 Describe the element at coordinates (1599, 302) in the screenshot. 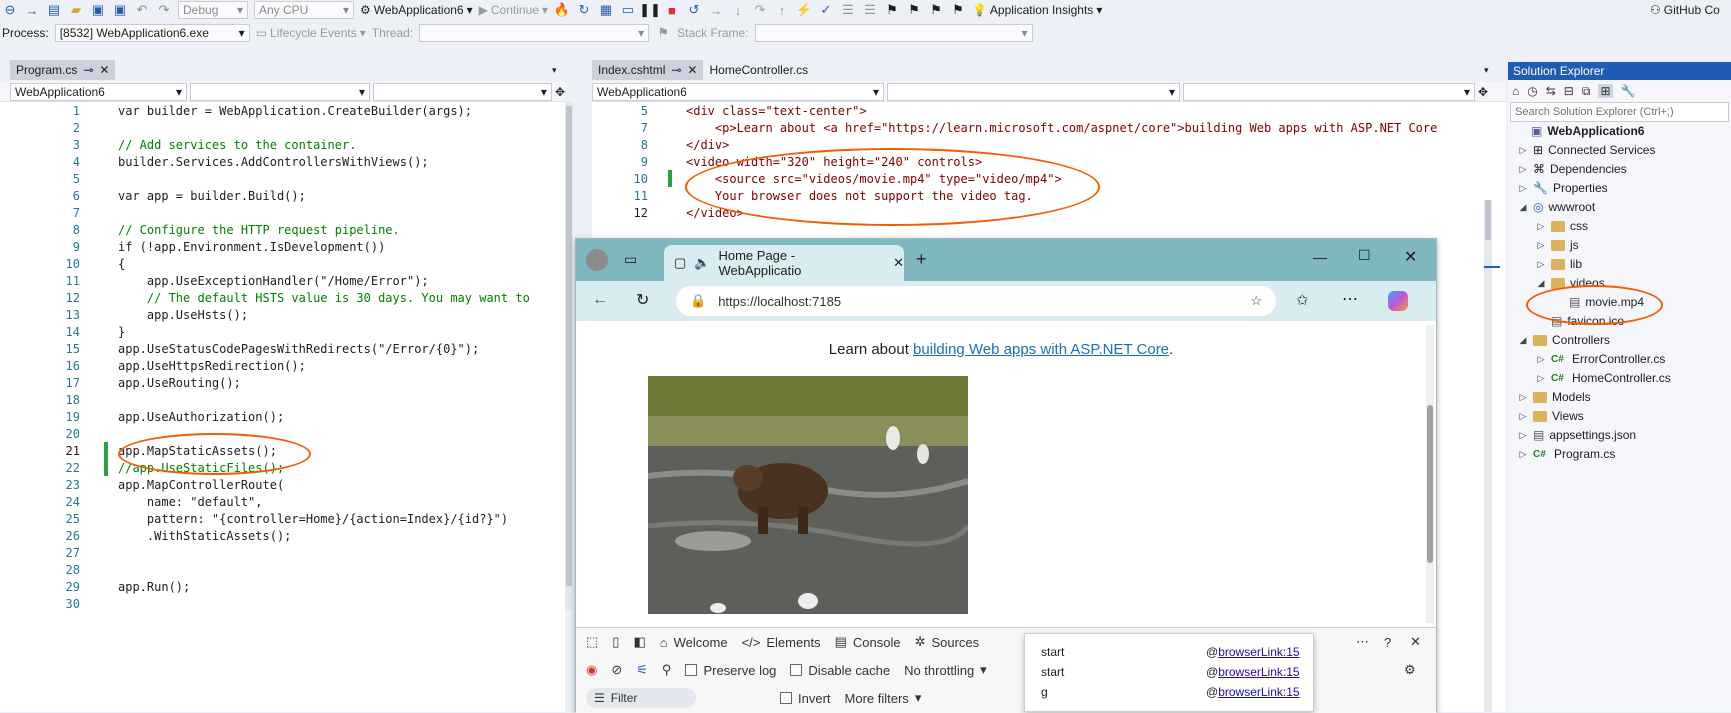

I see `tree-item: ▤ movie.mp4` at that location.